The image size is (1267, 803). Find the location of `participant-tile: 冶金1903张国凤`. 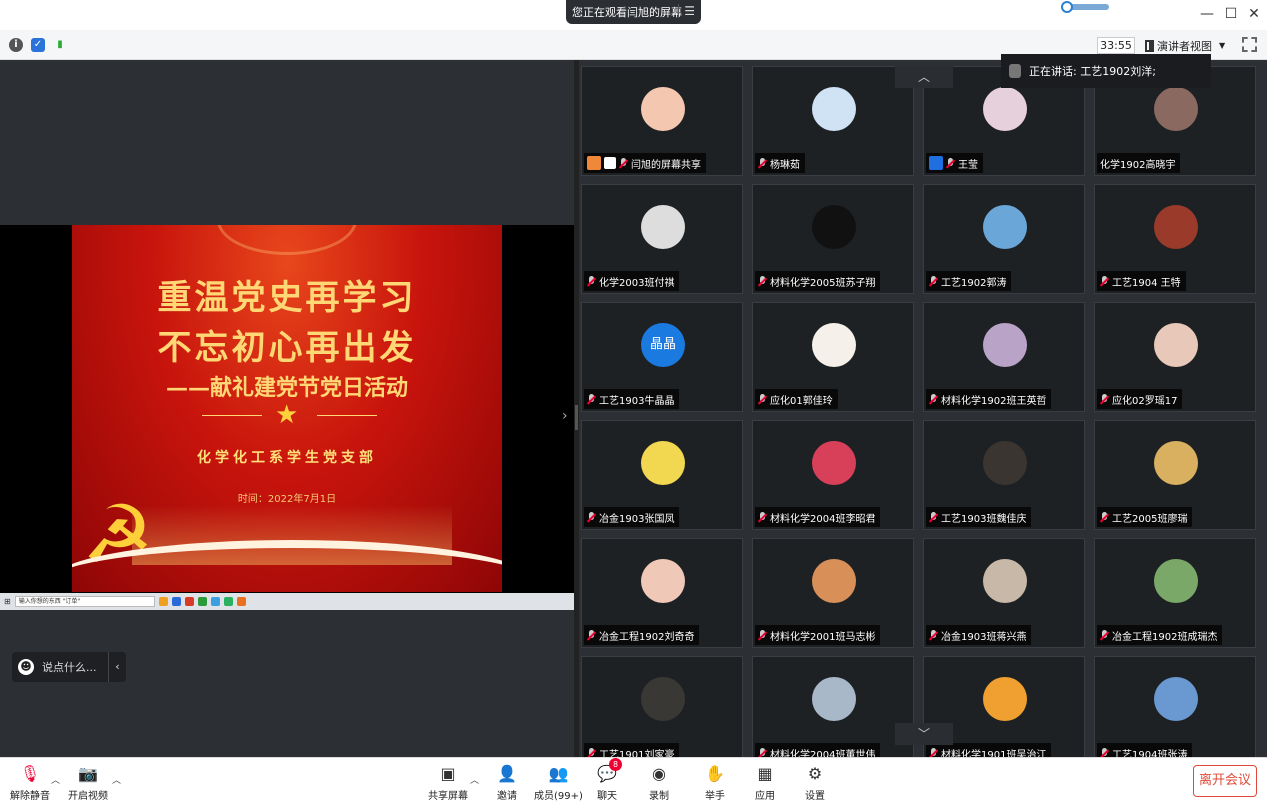

participant-tile: 冶金1903张国凤 is located at coordinates (662, 475).